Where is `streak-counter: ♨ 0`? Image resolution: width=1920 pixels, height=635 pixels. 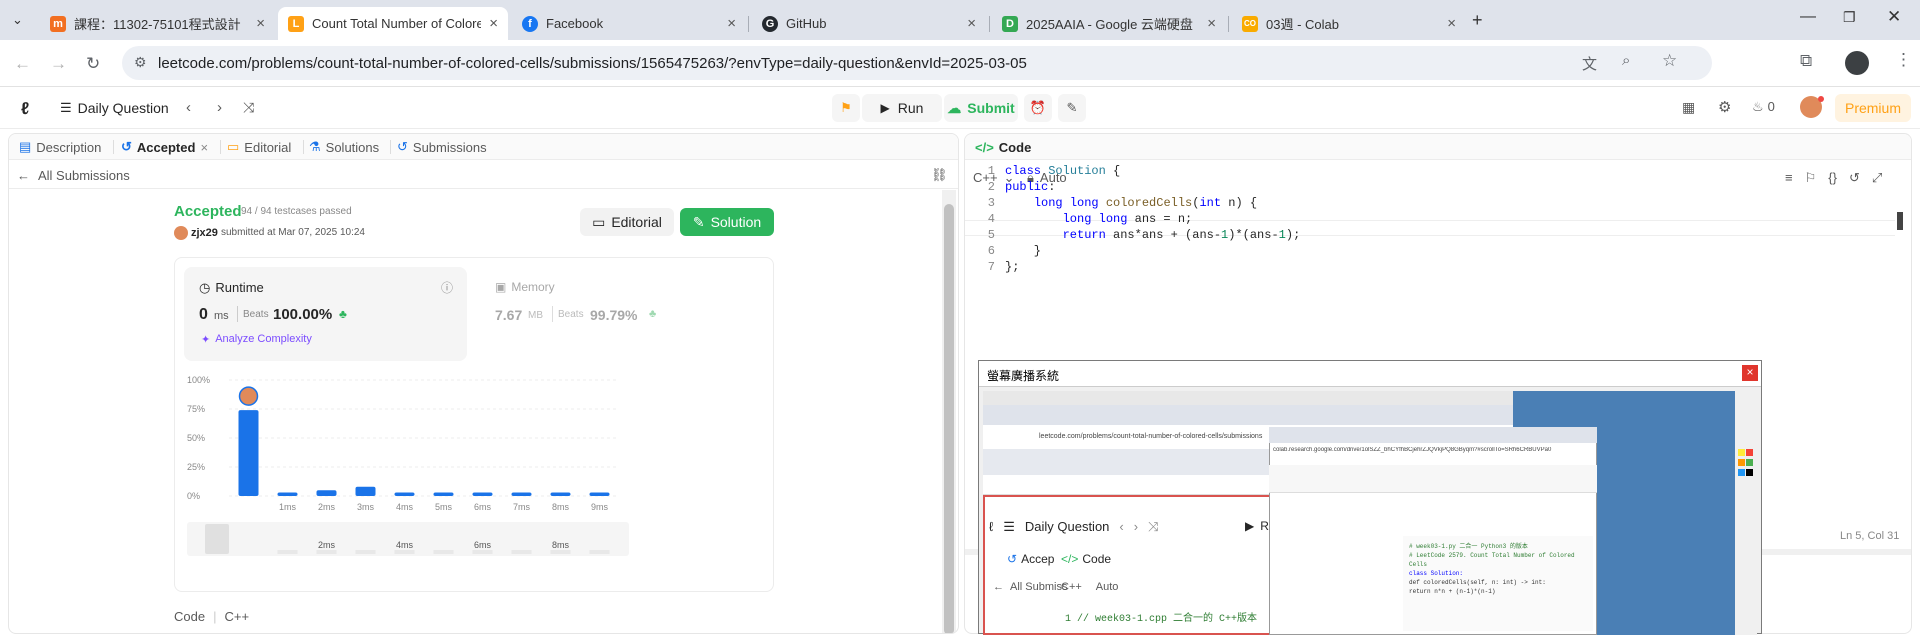 streak-counter: ♨ 0 is located at coordinates (1763, 107).